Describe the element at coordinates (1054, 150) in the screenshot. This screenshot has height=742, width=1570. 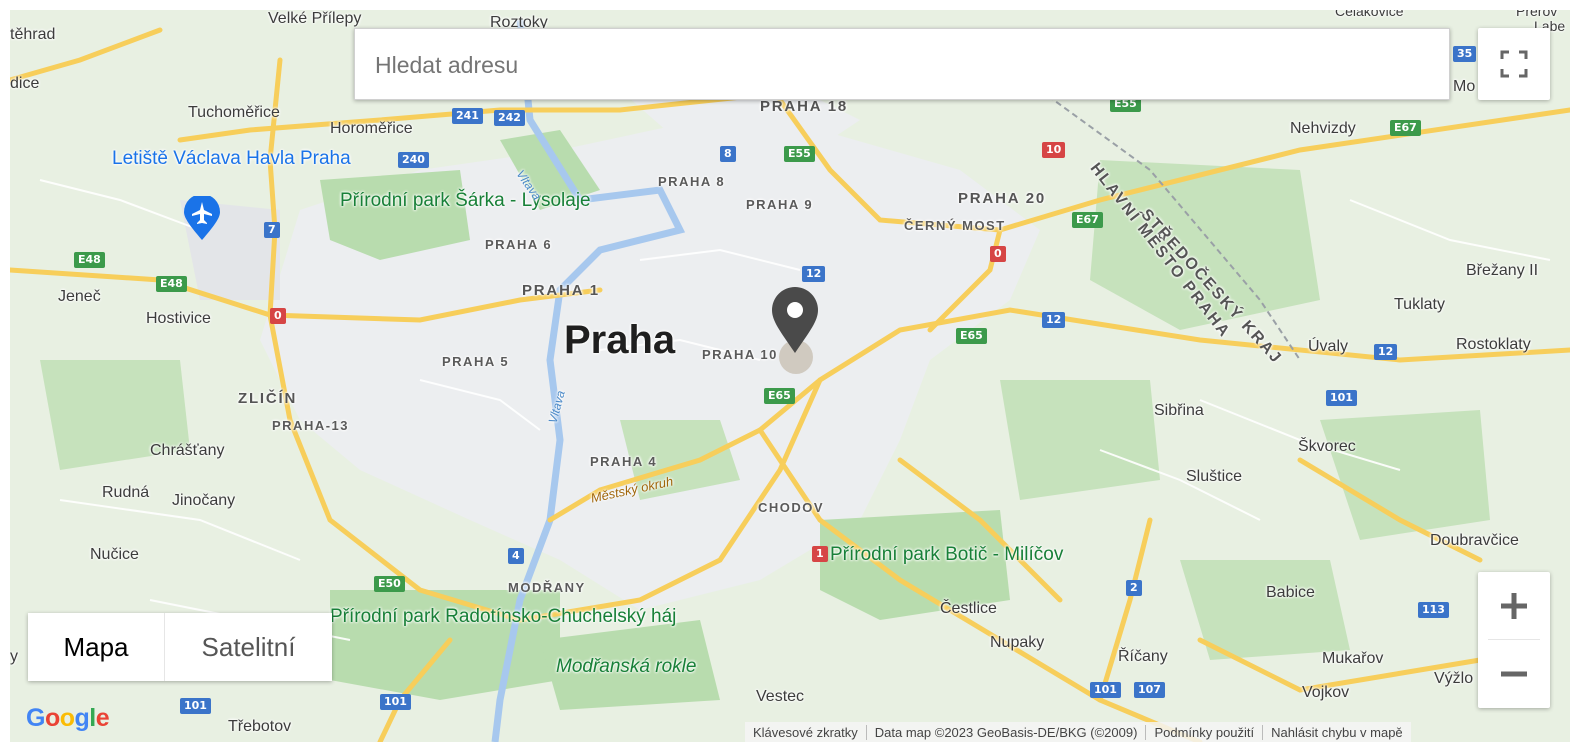
I see `road-shield: 10` at that location.